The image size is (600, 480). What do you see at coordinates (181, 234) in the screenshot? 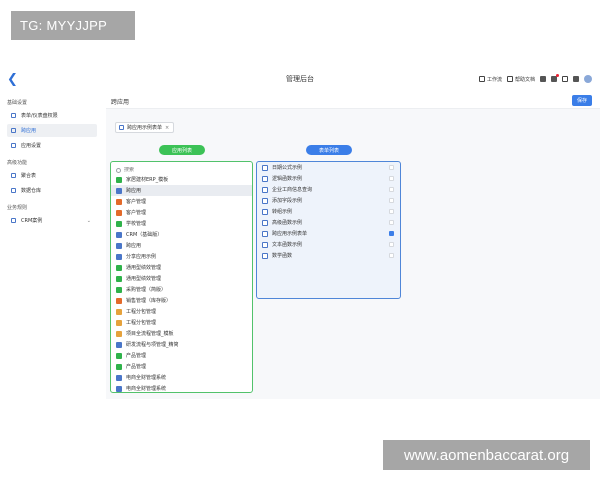
I see `list-item: CRM（基础版）` at bounding box center [181, 234].